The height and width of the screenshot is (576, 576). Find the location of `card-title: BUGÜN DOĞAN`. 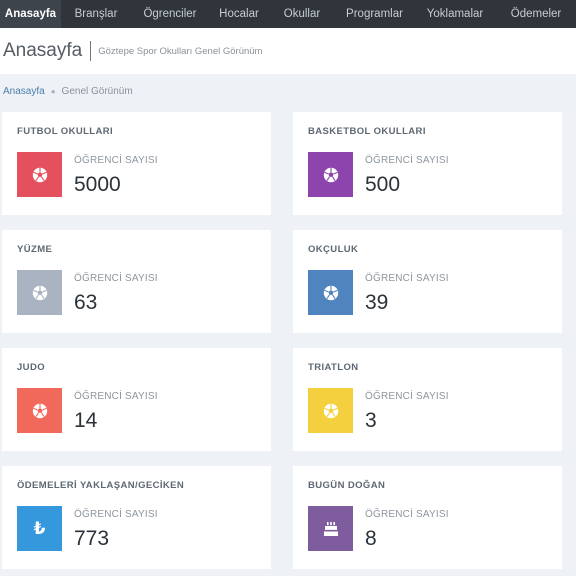

card-title: BUGÜN DOĞAN is located at coordinates (347, 485).